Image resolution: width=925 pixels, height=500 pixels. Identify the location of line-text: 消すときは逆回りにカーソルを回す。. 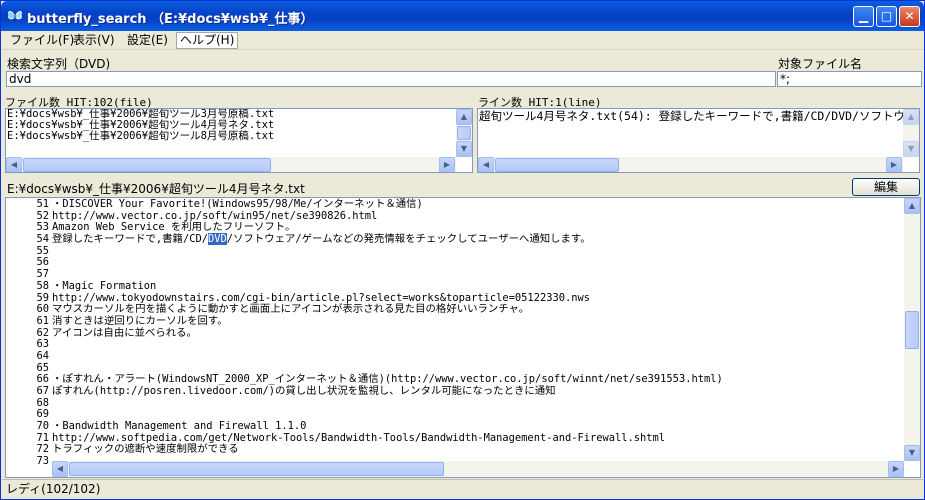
(140, 320).